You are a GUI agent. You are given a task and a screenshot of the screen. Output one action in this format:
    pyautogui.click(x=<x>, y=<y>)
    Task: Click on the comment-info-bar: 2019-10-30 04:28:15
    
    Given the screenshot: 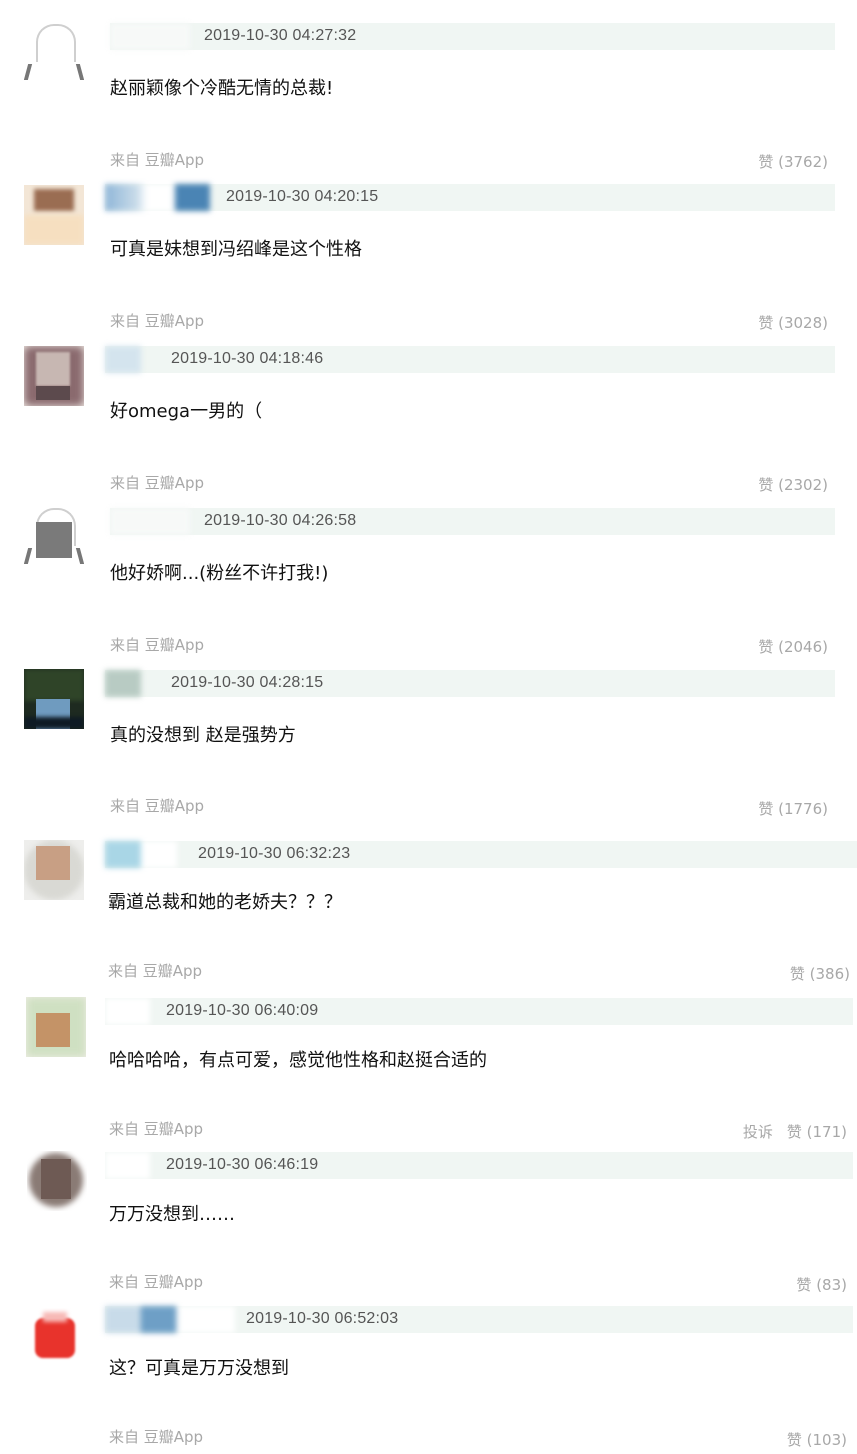 What is the action you would take?
    pyautogui.click(x=470, y=683)
    